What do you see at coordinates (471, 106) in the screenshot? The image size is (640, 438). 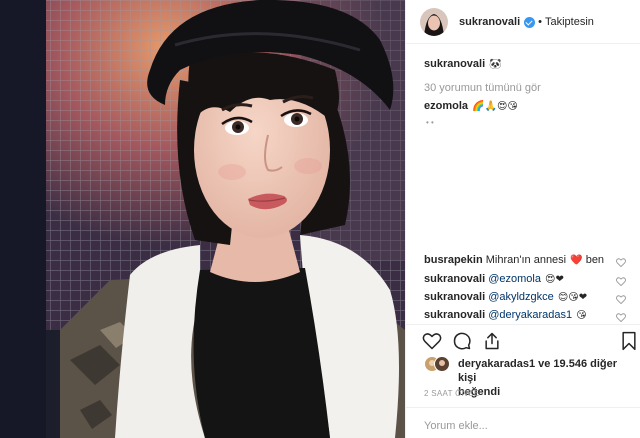 I see `comment-item: ezomola 🌈🙏😍😘` at bounding box center [471, 106].